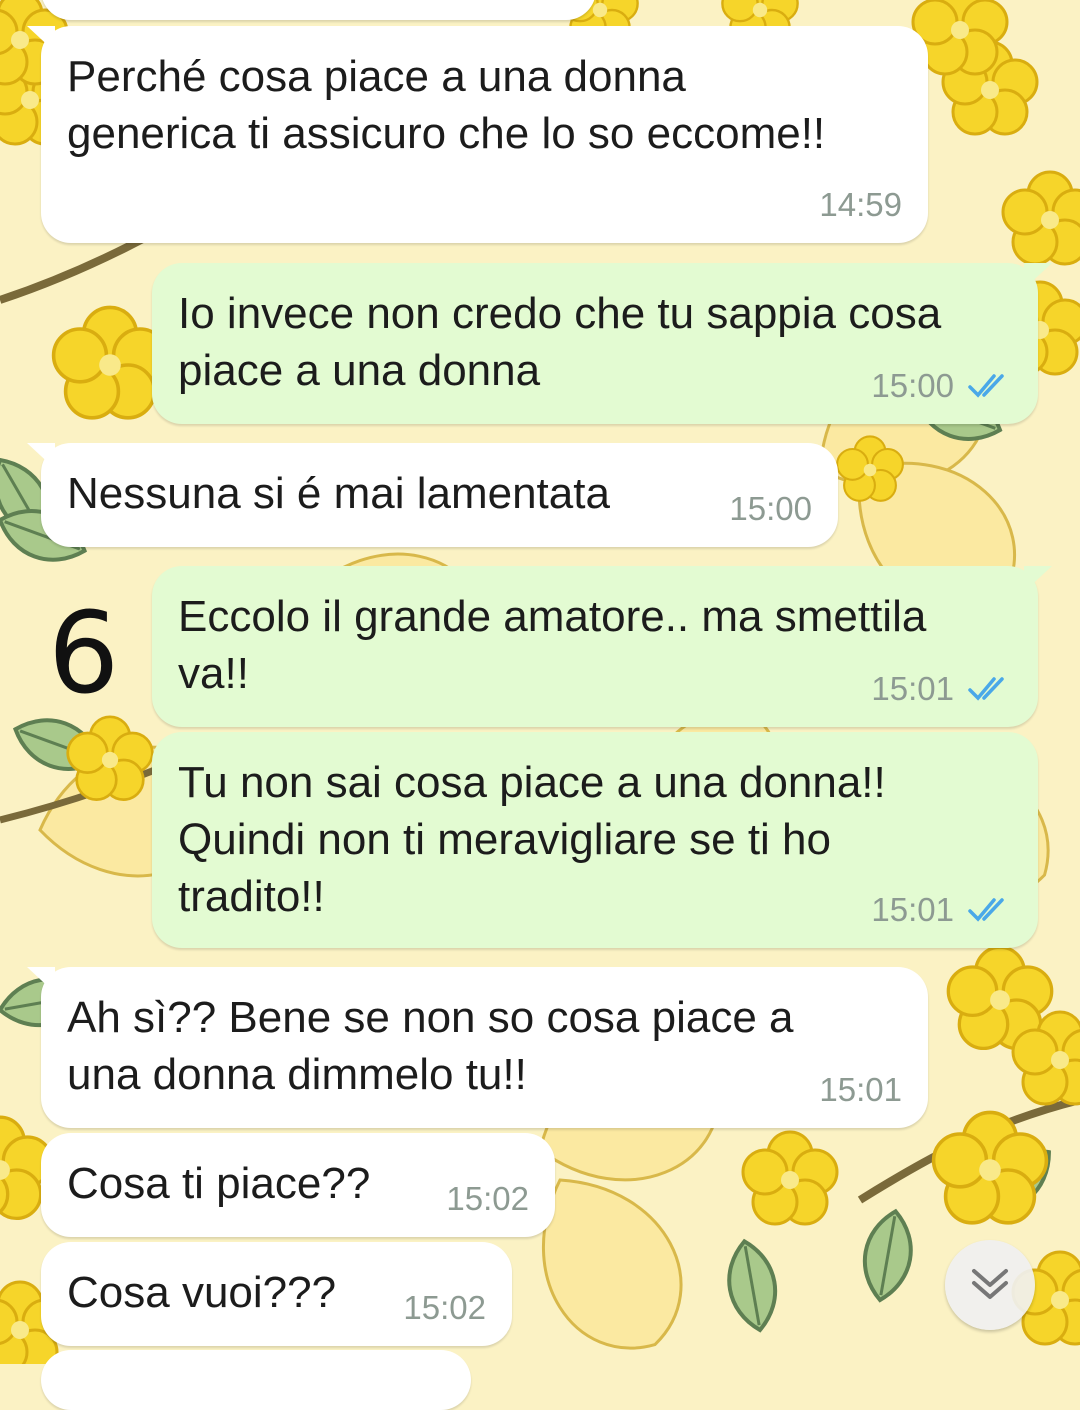 This screenshot has height=1410, width=1080. I want to click on message-text: Cosa vuoi???, so click(202, 1292).